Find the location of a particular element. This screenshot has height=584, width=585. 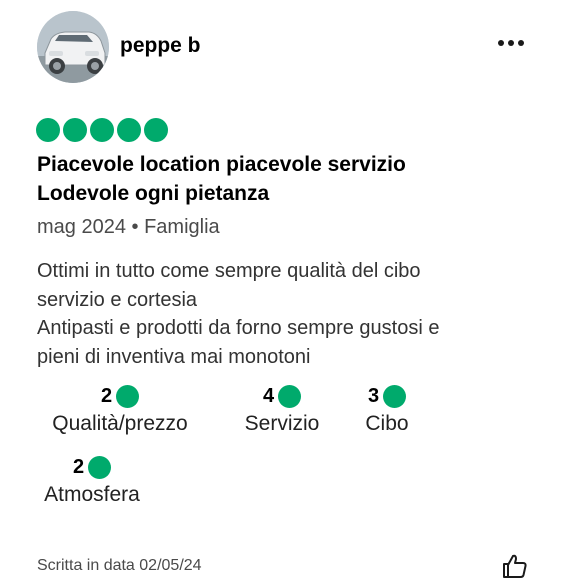

subrating-label: Cibo is located at coordinates (387, 423).